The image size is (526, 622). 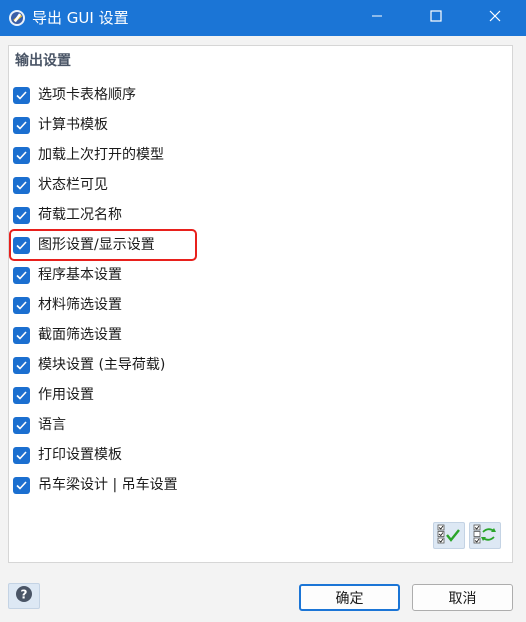 I want to click on option-print-settings-template: 打印设置模板, so click(x=67, y=455).